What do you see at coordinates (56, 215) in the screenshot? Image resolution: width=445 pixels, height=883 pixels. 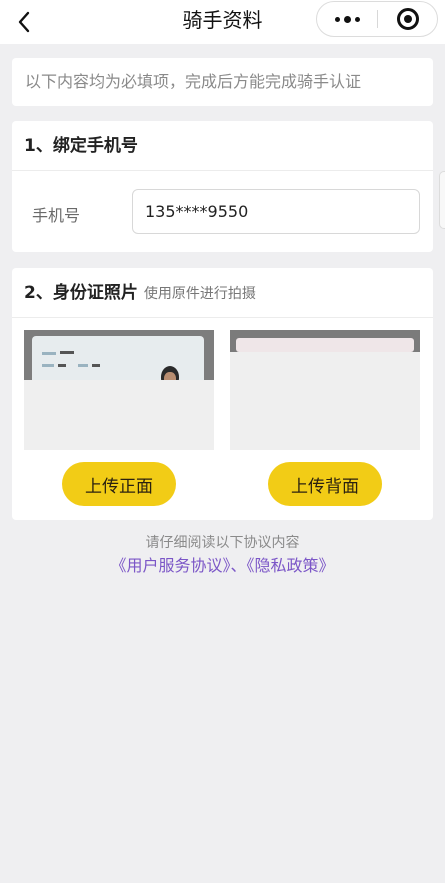 I see `phone-label: 手机号` at bounding box center [56, 215].